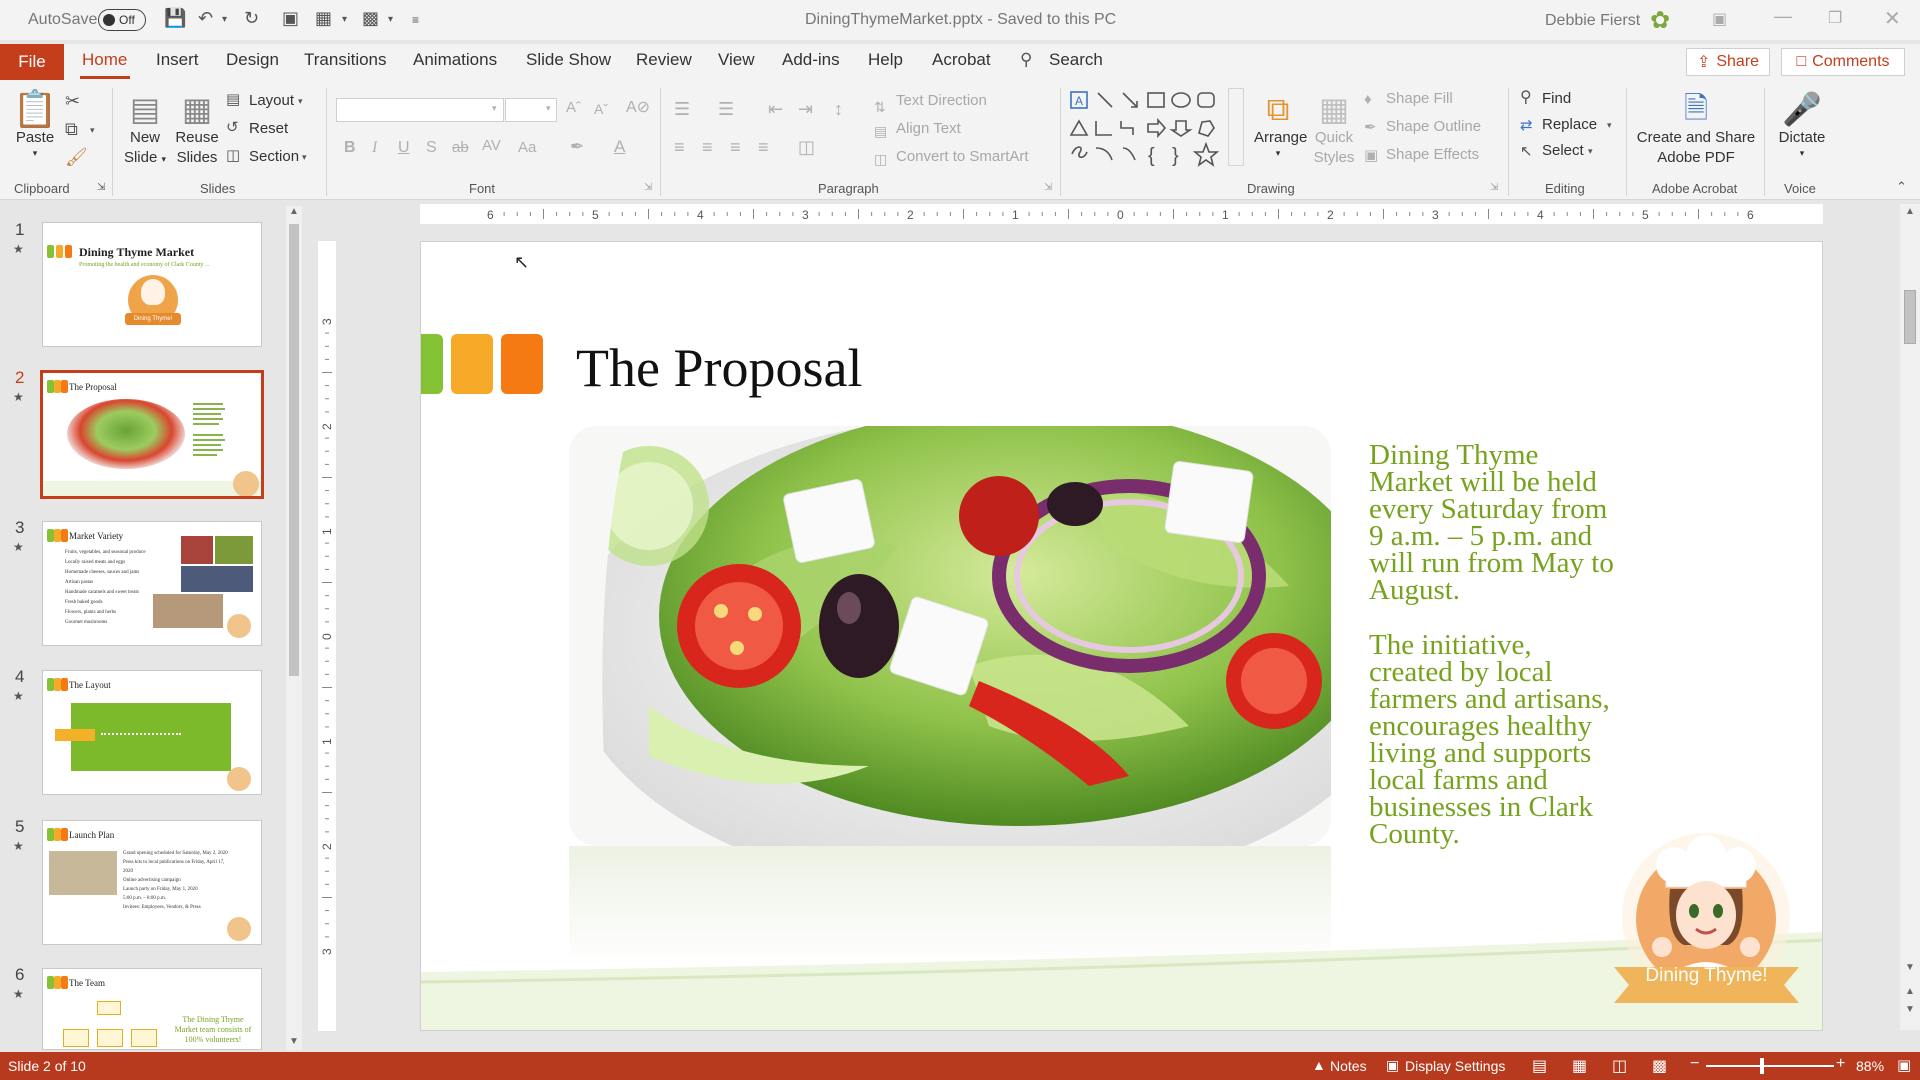  I want to click on tab-review: Review, so click(664, 60).